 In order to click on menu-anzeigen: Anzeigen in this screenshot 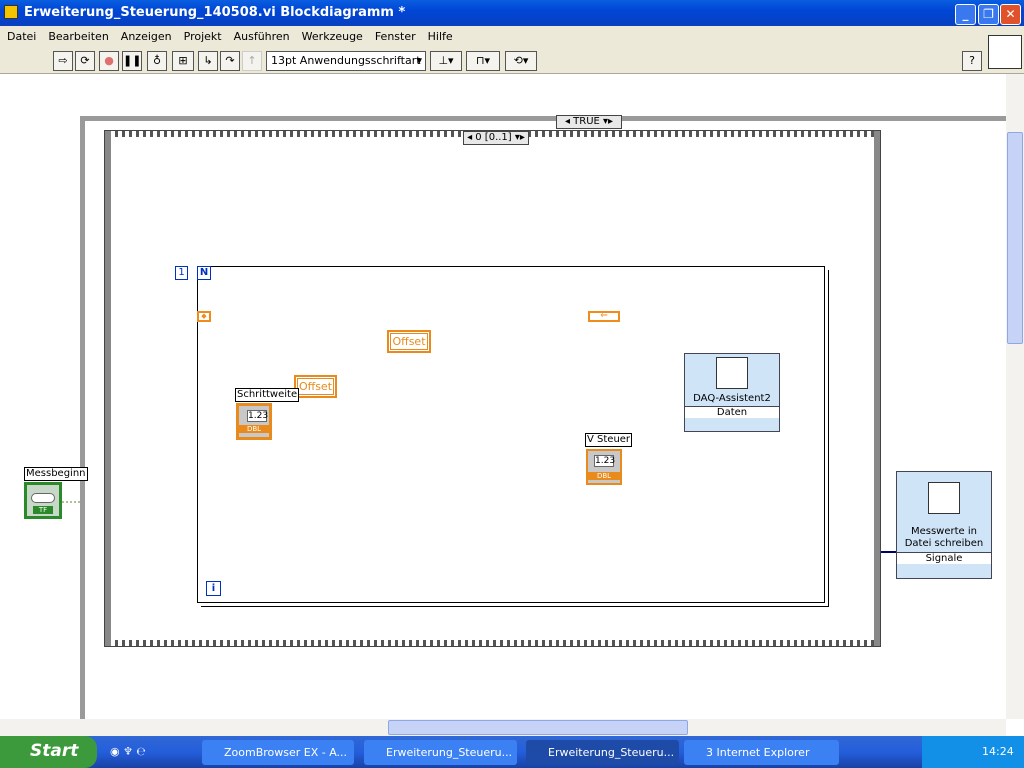, I will do `click(146, 38)`.